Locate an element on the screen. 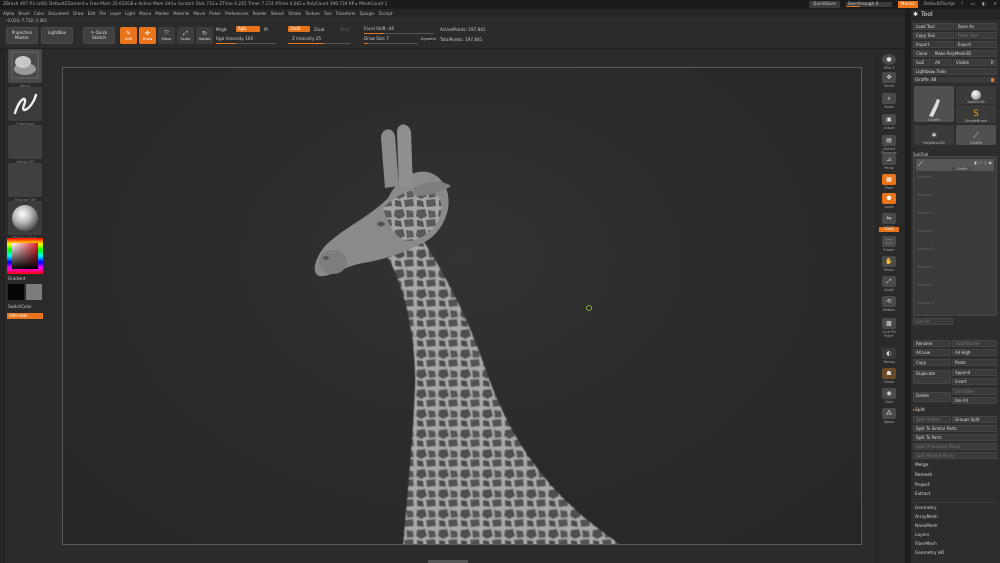 The image size is (1000, 563). primary-color-swatch is located at coordinates (16, 292).